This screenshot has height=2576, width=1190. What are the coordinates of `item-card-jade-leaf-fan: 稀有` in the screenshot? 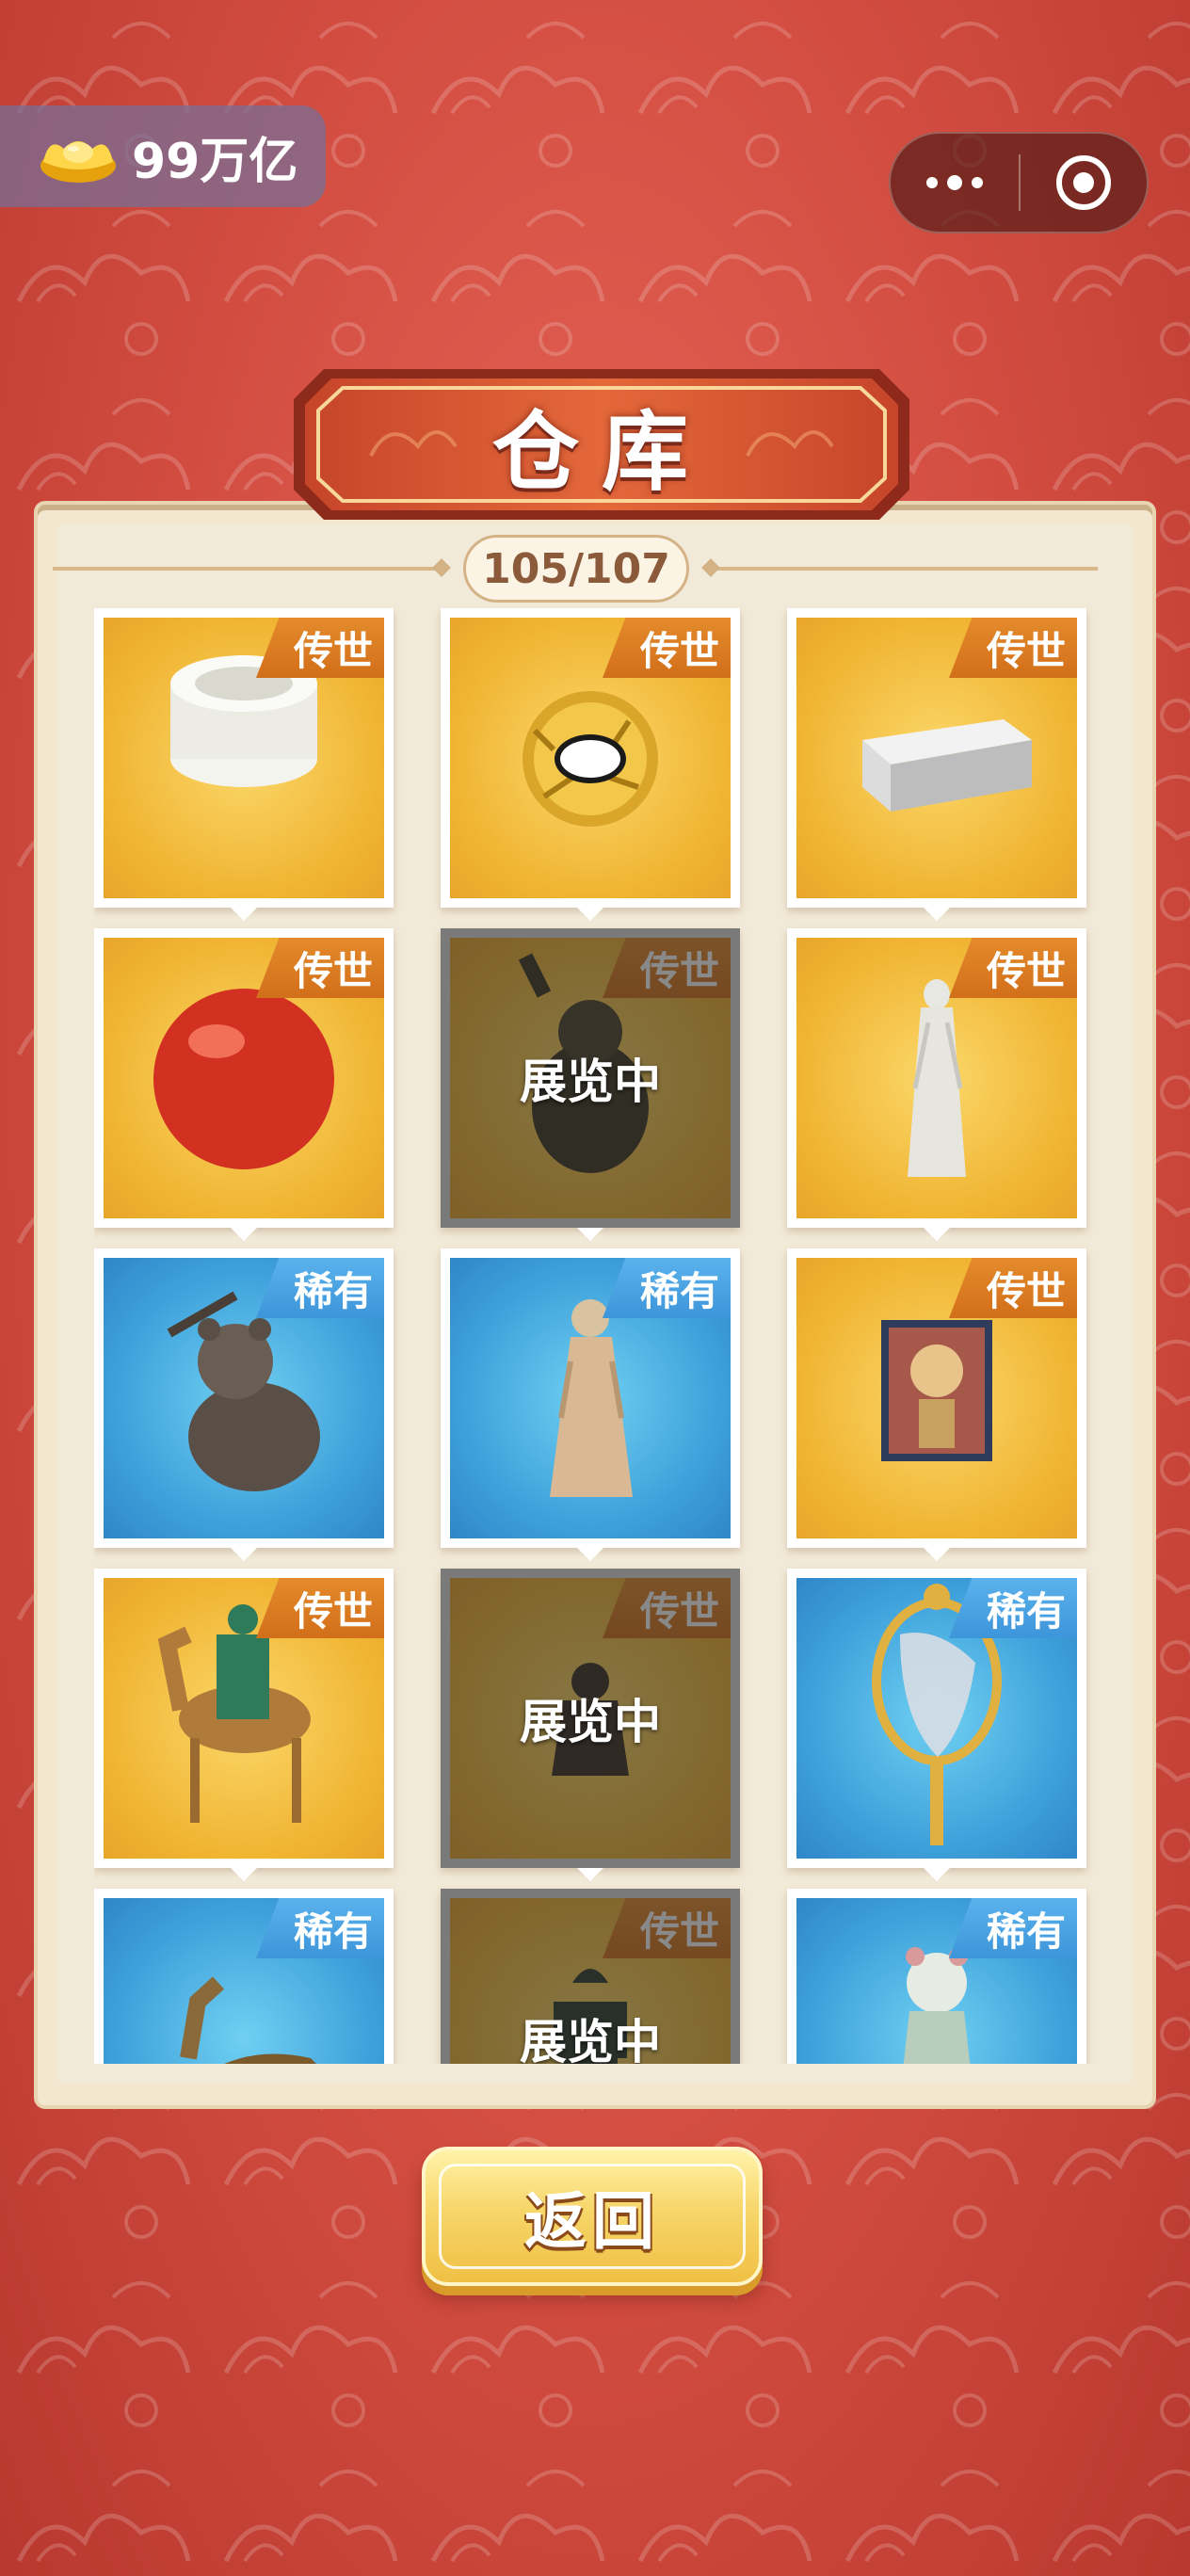 It's located at (936, 1725).